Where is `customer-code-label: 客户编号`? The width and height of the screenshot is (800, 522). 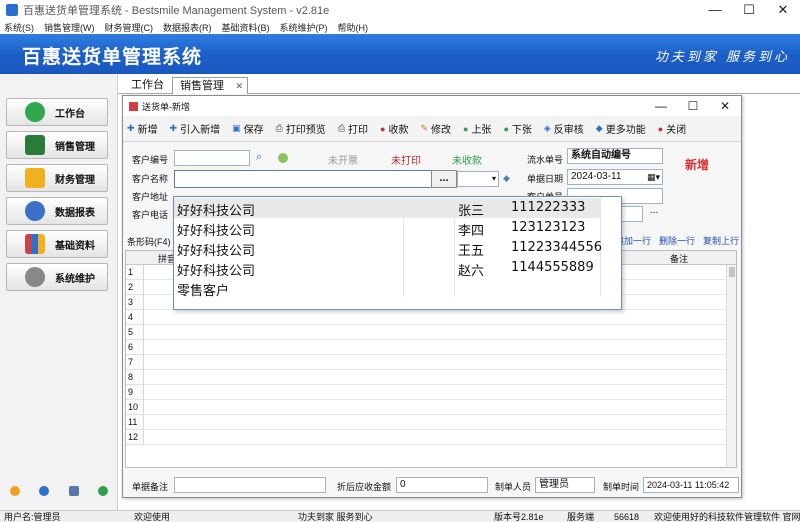 customer-code-label: 客户编号 is located at coordinates (150, 160).